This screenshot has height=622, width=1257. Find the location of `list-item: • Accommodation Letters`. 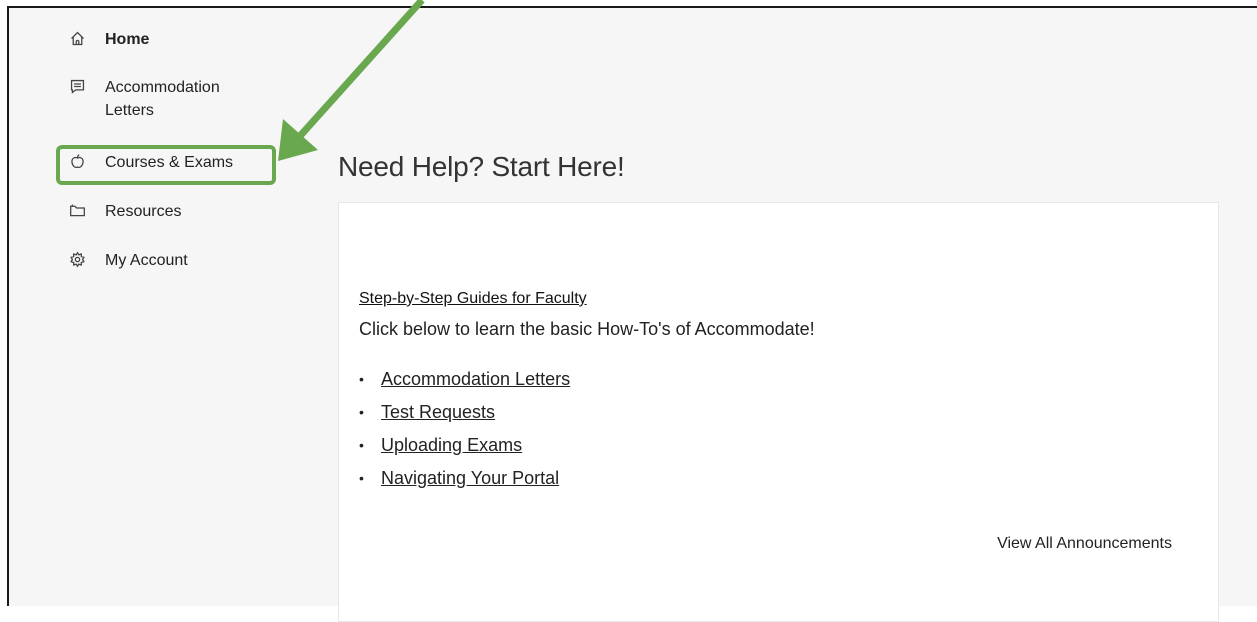

list-item: • Accommodation Letters is located at coordinates (464, 379).